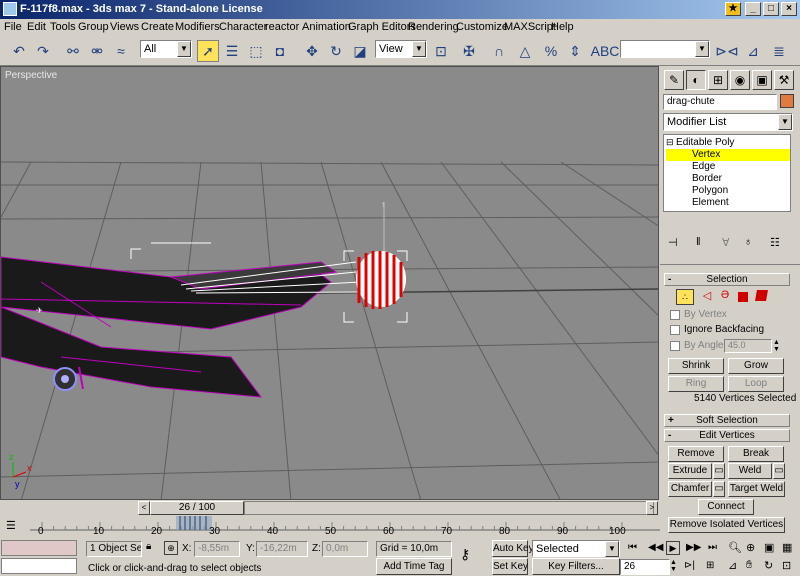 Image resolution: width=800 pixels, height=576 pixels. Describe the element at coordinates (525, 51) in the screenshot. I see `angle-snap-icon: △` at that location.